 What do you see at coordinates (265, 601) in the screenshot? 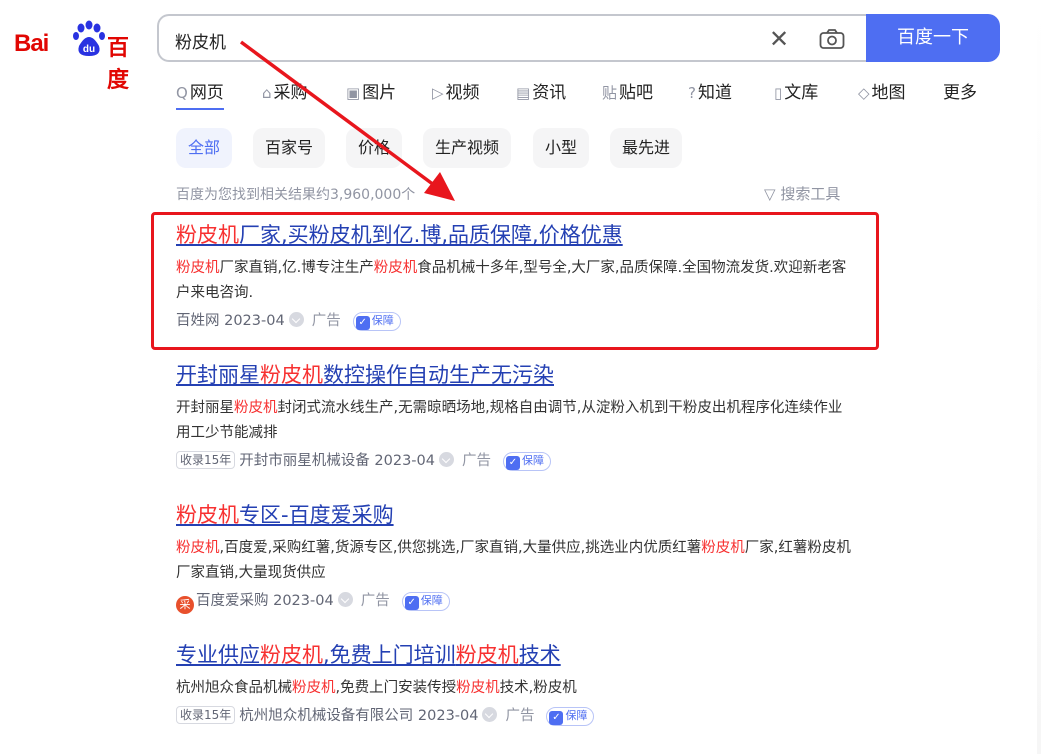
I see `result-source: 百度爱采购 2023-04` at bounding box center [265, 601].